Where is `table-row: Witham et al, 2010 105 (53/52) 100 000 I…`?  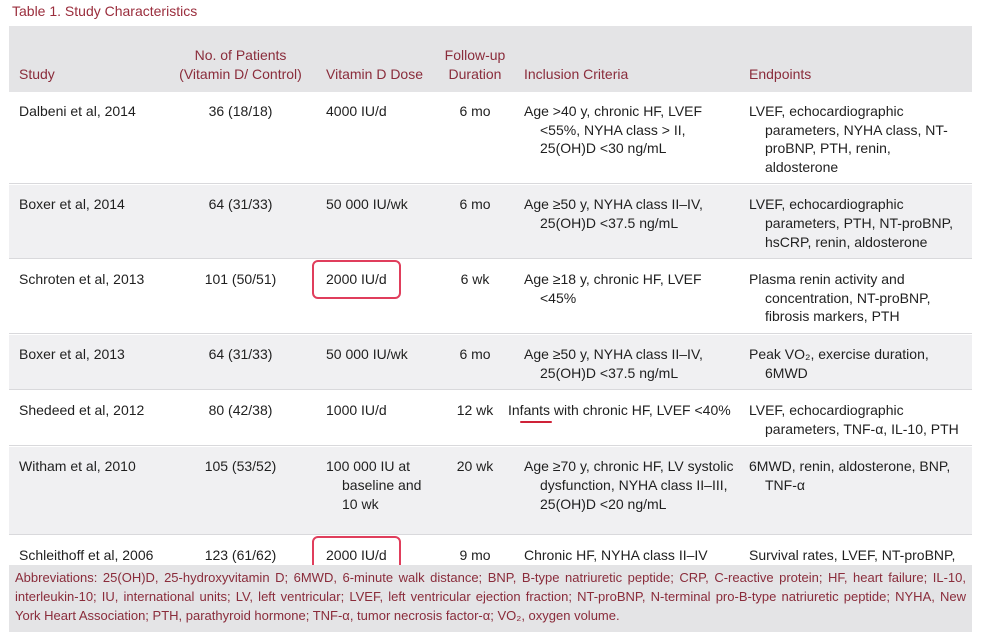
table-row: Witham et al, 2010 105 (53/52) 100 000 I… is located at coordinates (490, 491).